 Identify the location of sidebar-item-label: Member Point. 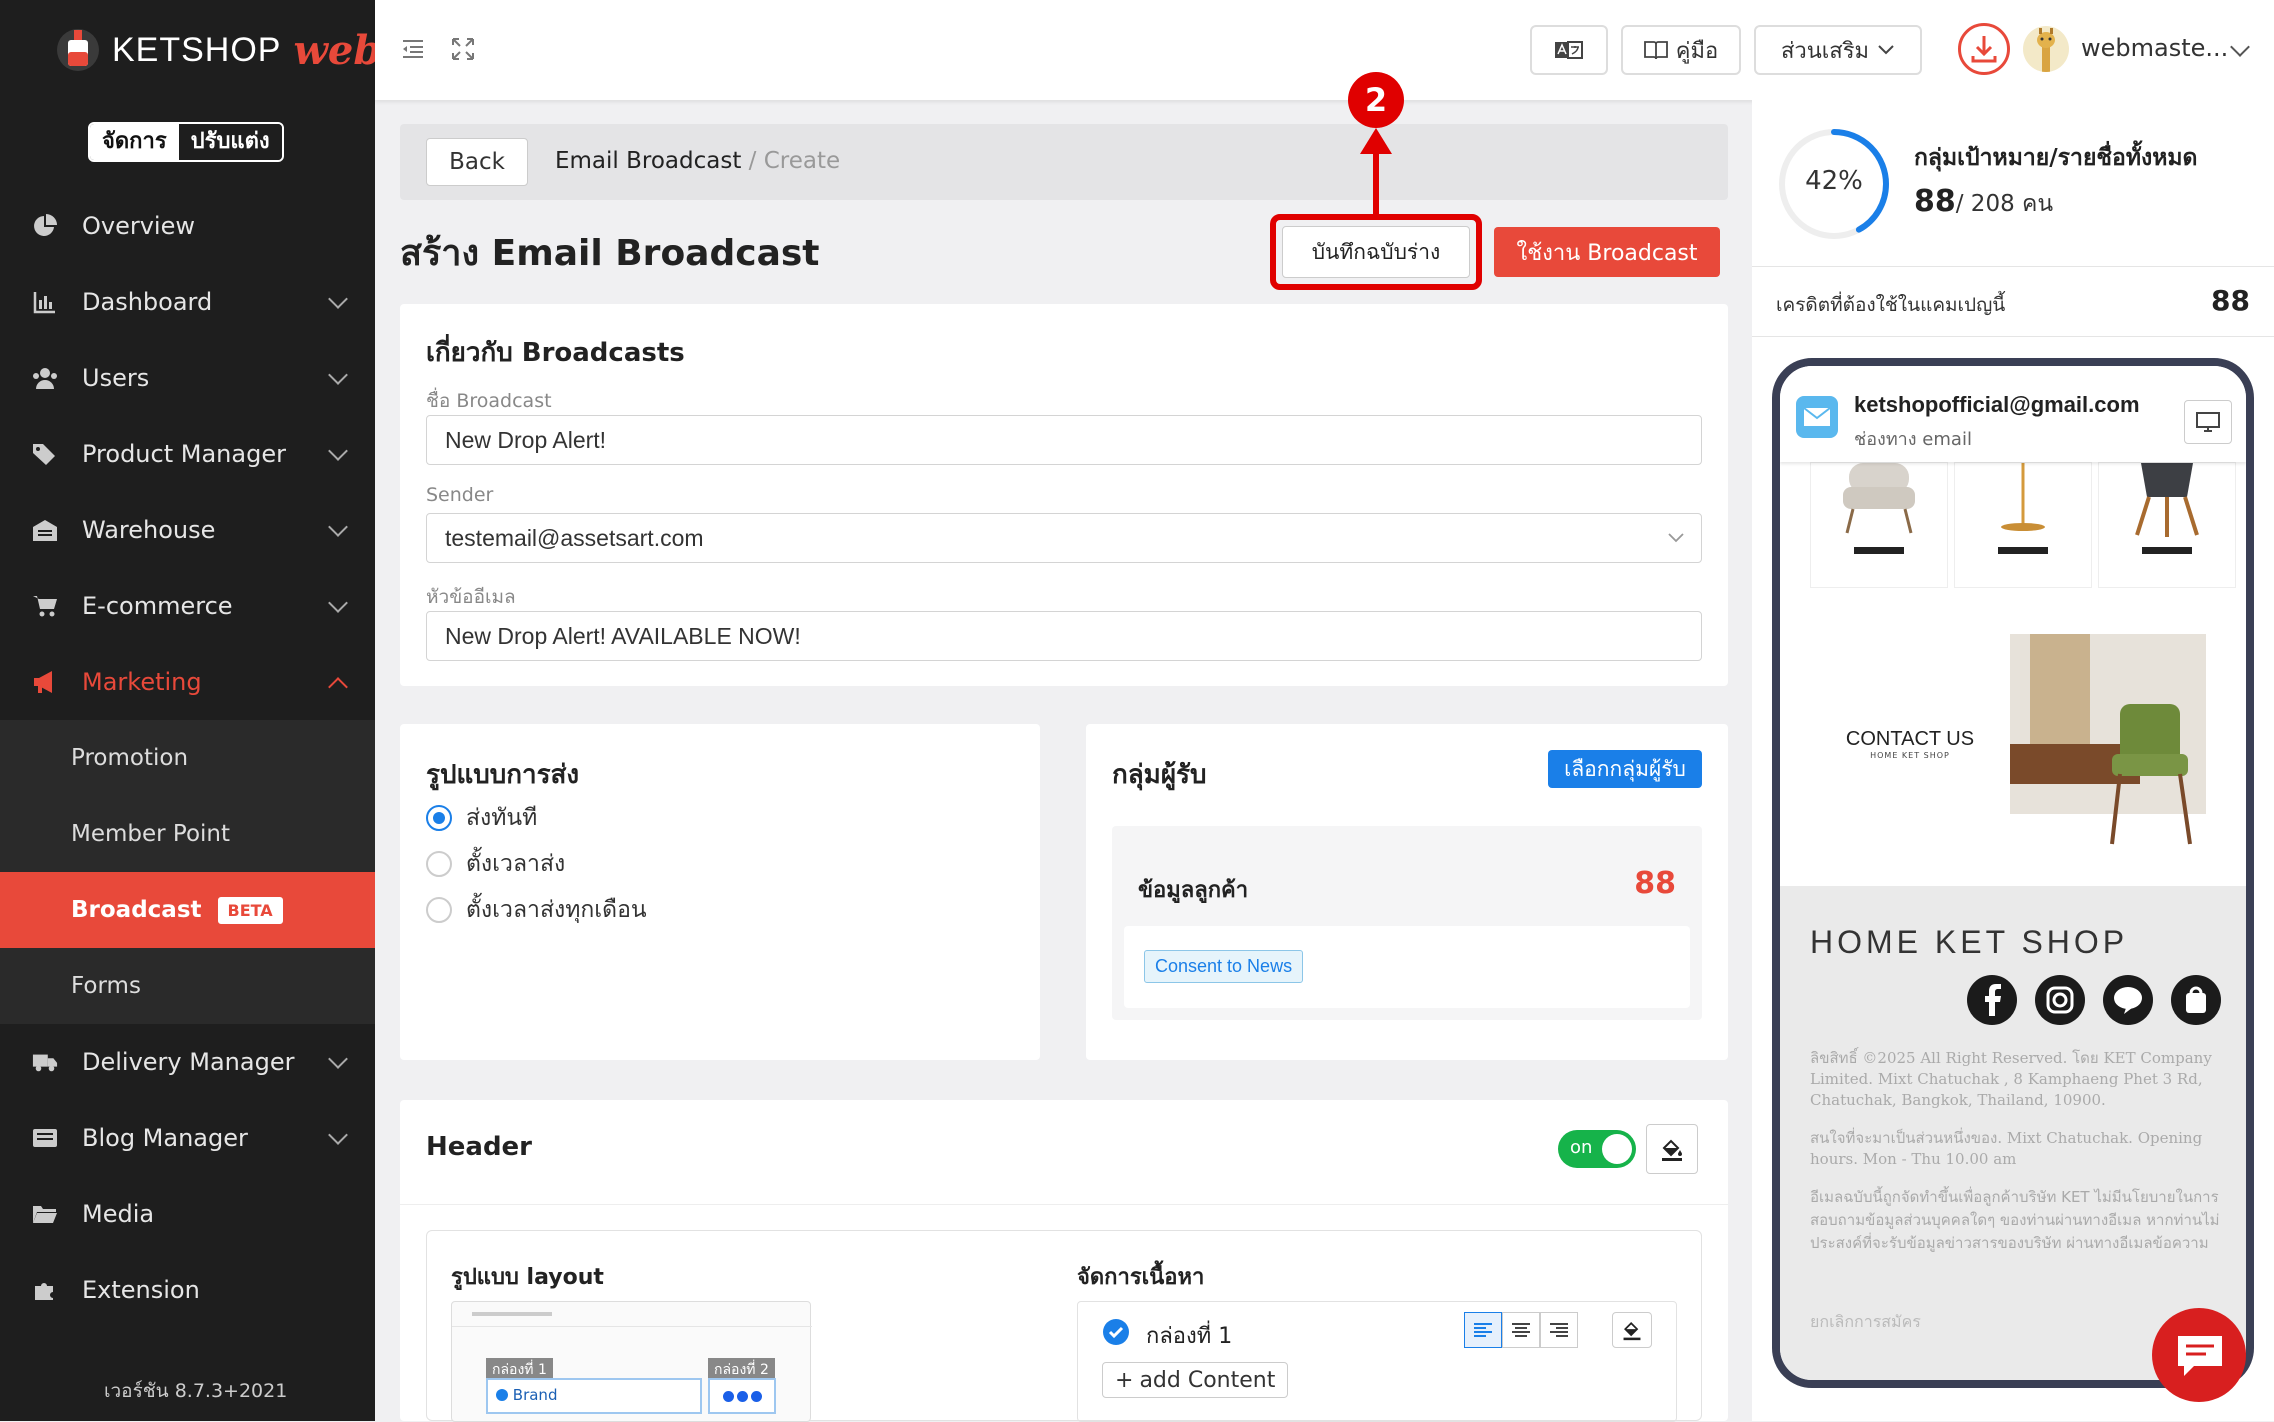
(151, 834).